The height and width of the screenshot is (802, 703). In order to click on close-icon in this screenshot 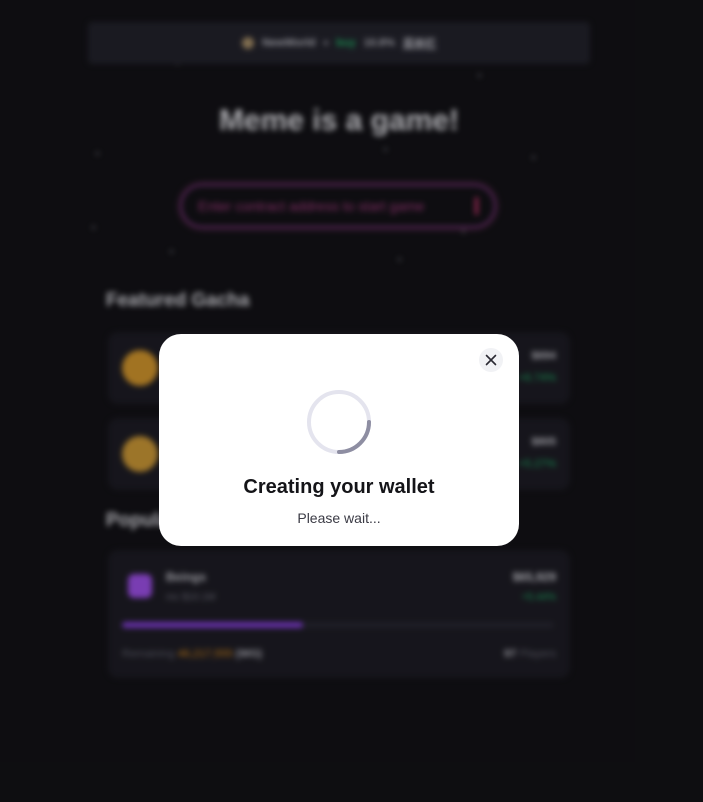, I will do `click(491, 360)`.